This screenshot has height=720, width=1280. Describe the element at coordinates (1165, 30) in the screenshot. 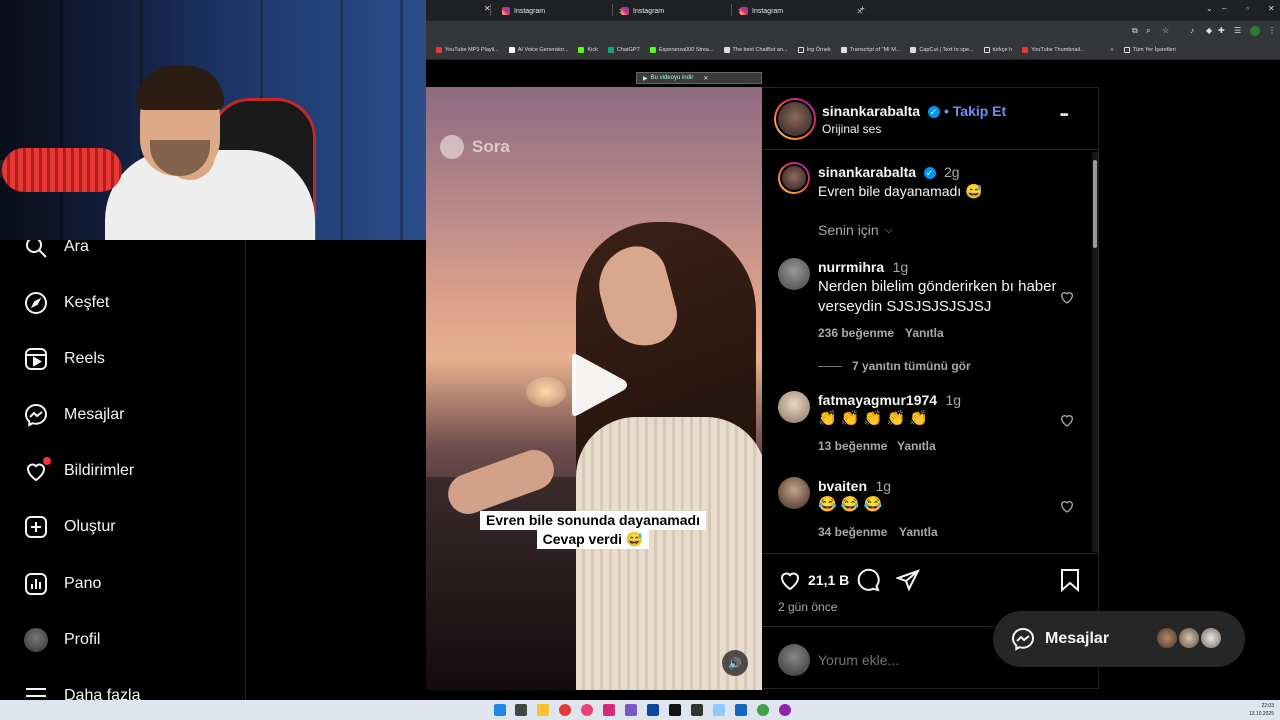

I see `bookmark-star-icon: ☆` at that location.